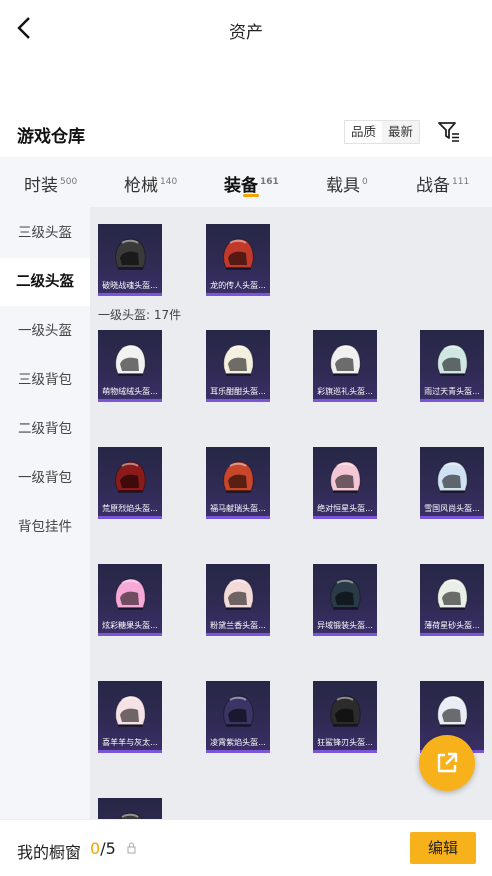 The image size is (492, 876). What do you see at coordinates (45, 233) in the screenshot?
I see `sidebar-item-level3-helmet: 三级头盔` at bounding box center [45, 233].